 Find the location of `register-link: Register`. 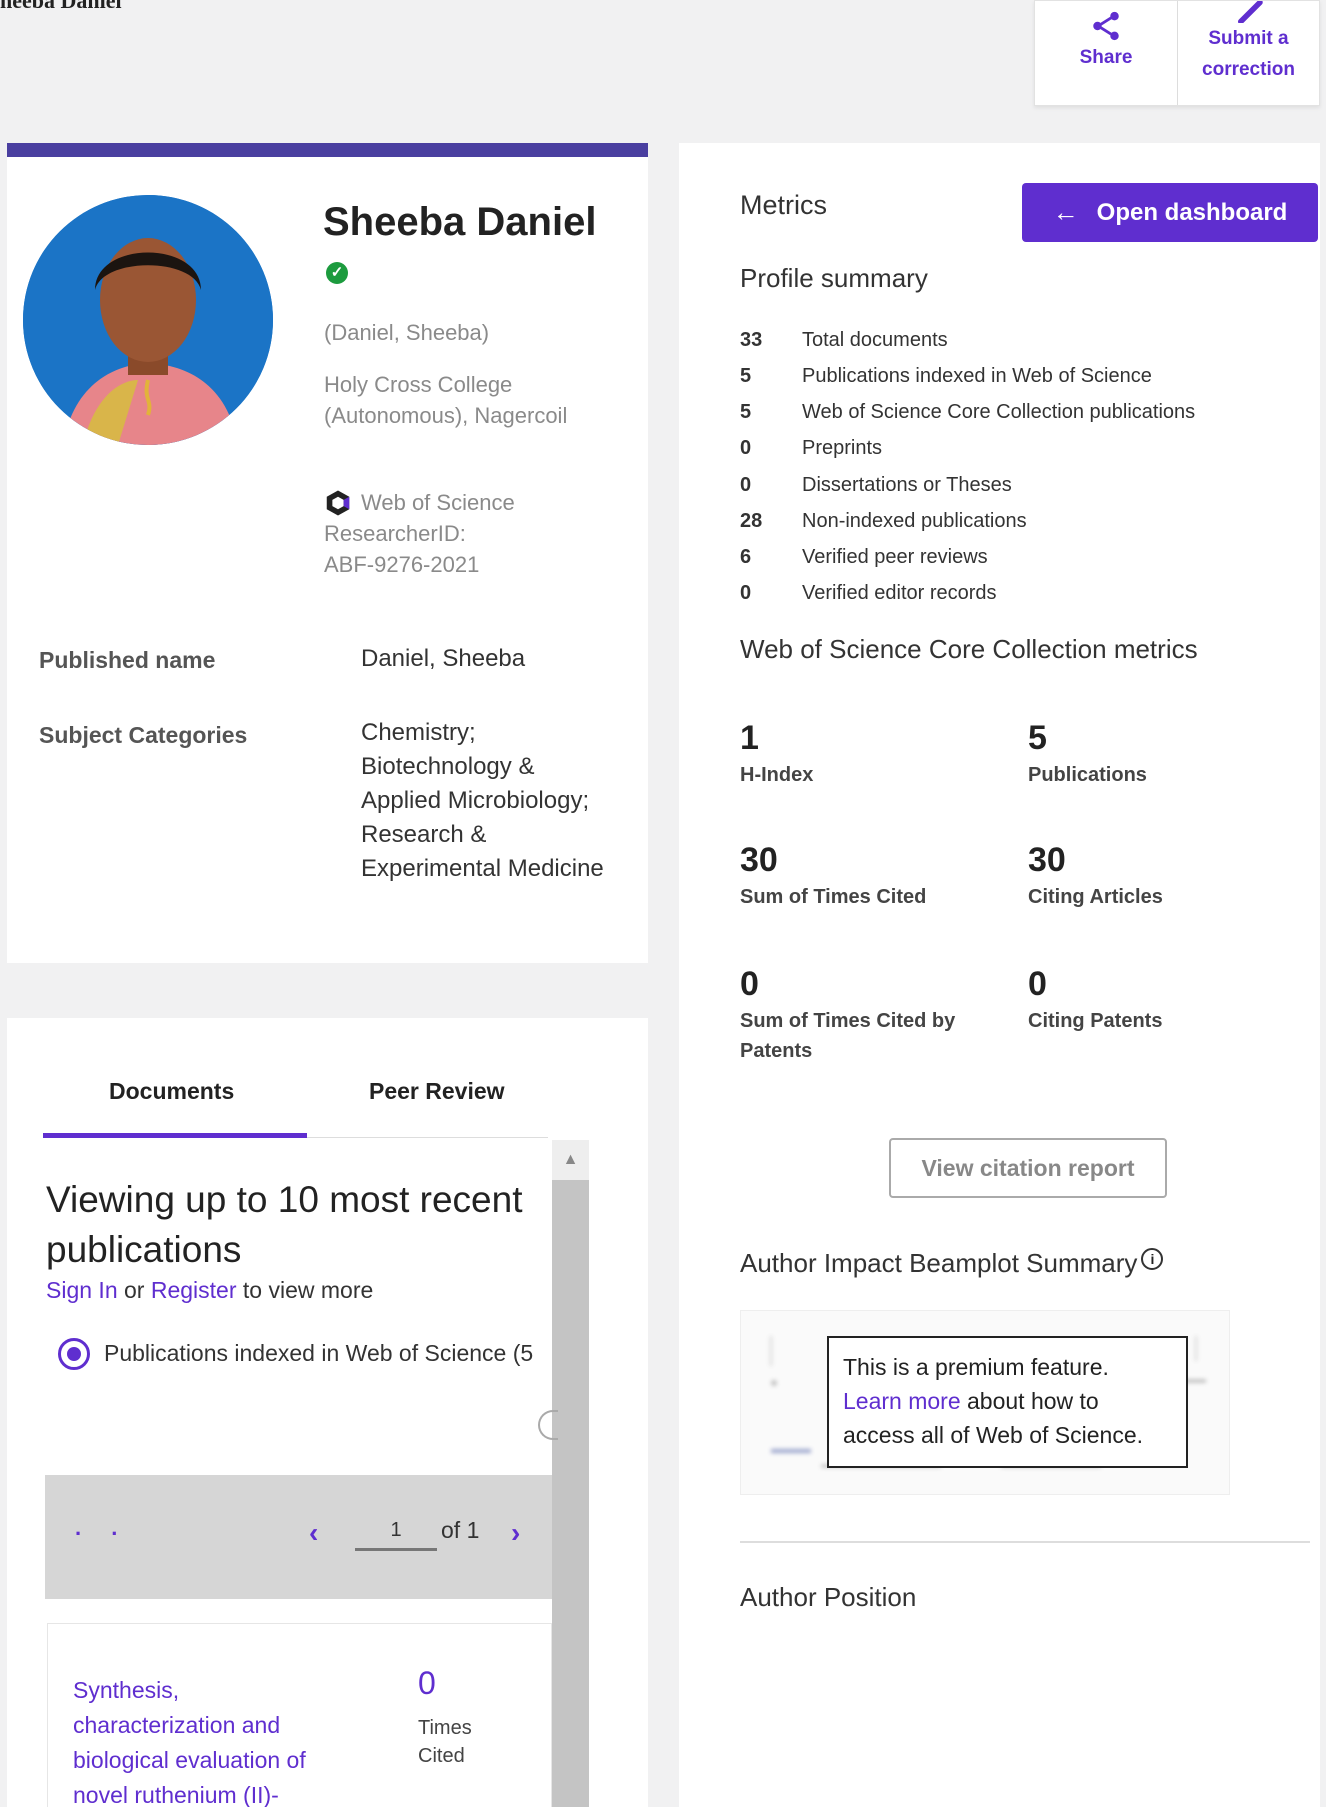

register-link: Register is located at coordinates (194, 1290).